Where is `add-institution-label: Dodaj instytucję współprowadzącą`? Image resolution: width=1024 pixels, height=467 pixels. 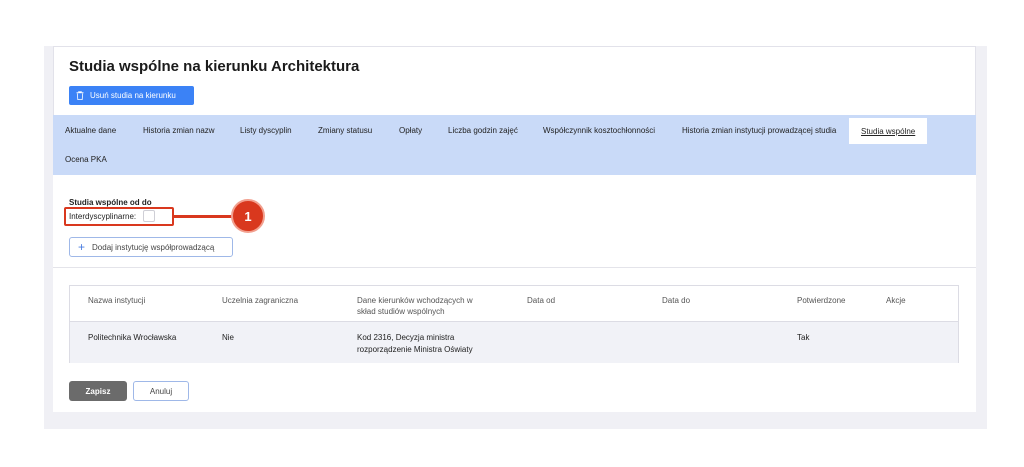 add-institution-label: Dodaj instytucję współprowadzącą is located at coordinates (153, 247).